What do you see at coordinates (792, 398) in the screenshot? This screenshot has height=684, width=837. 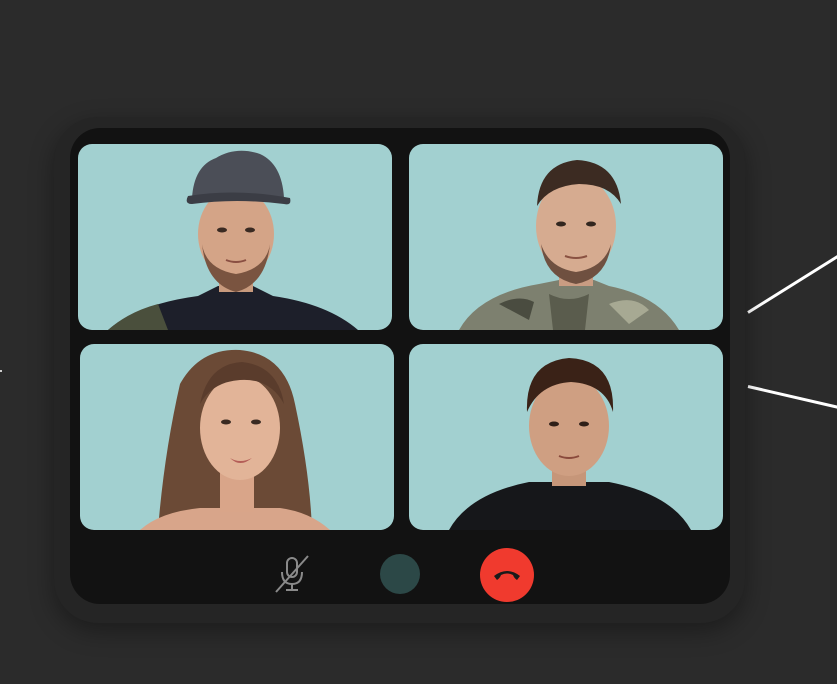 I see `connector-line-bottom` at bounding box center [792, 398].